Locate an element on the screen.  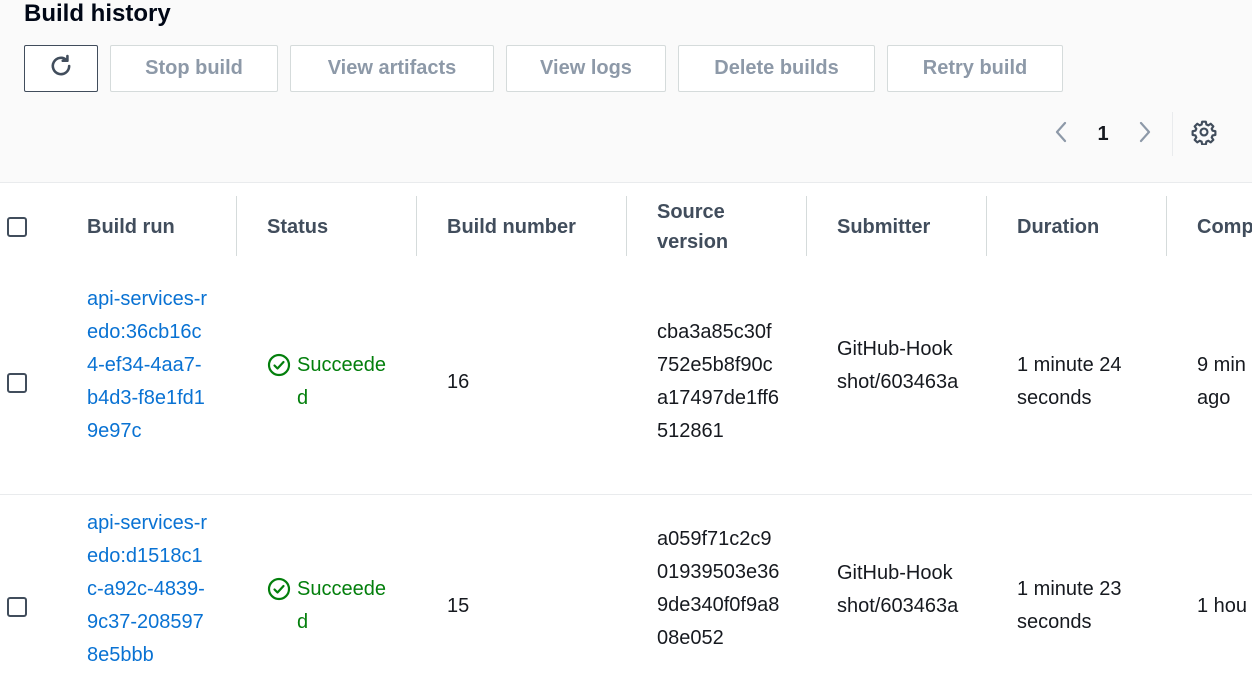
previous-page-button is located at coordinates (1061, 134).